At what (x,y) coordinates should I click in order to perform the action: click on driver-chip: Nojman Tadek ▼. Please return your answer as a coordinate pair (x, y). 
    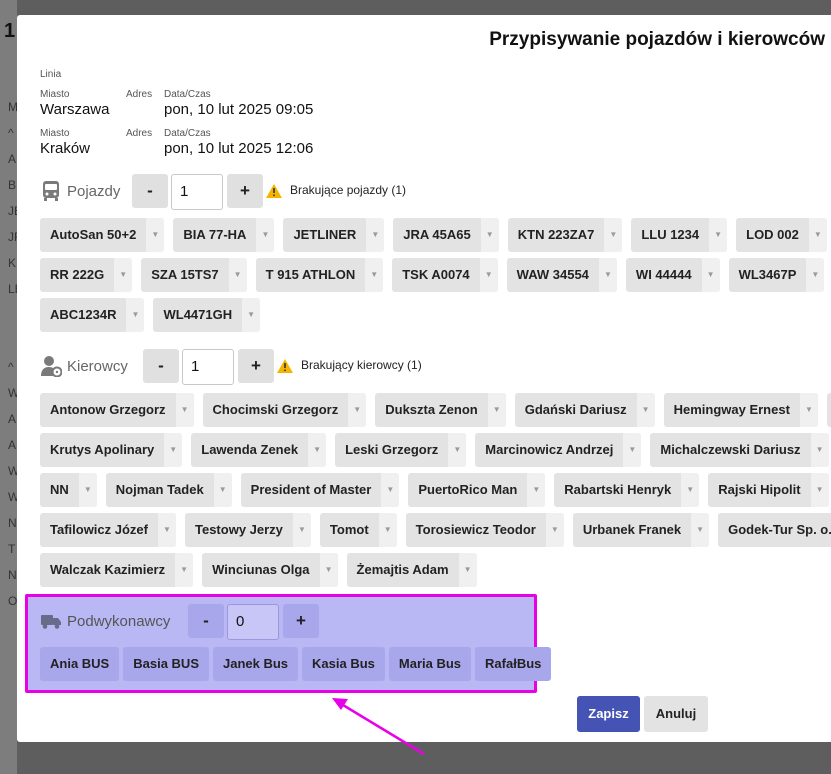
    Looking at the image, I should click on (168, 490).